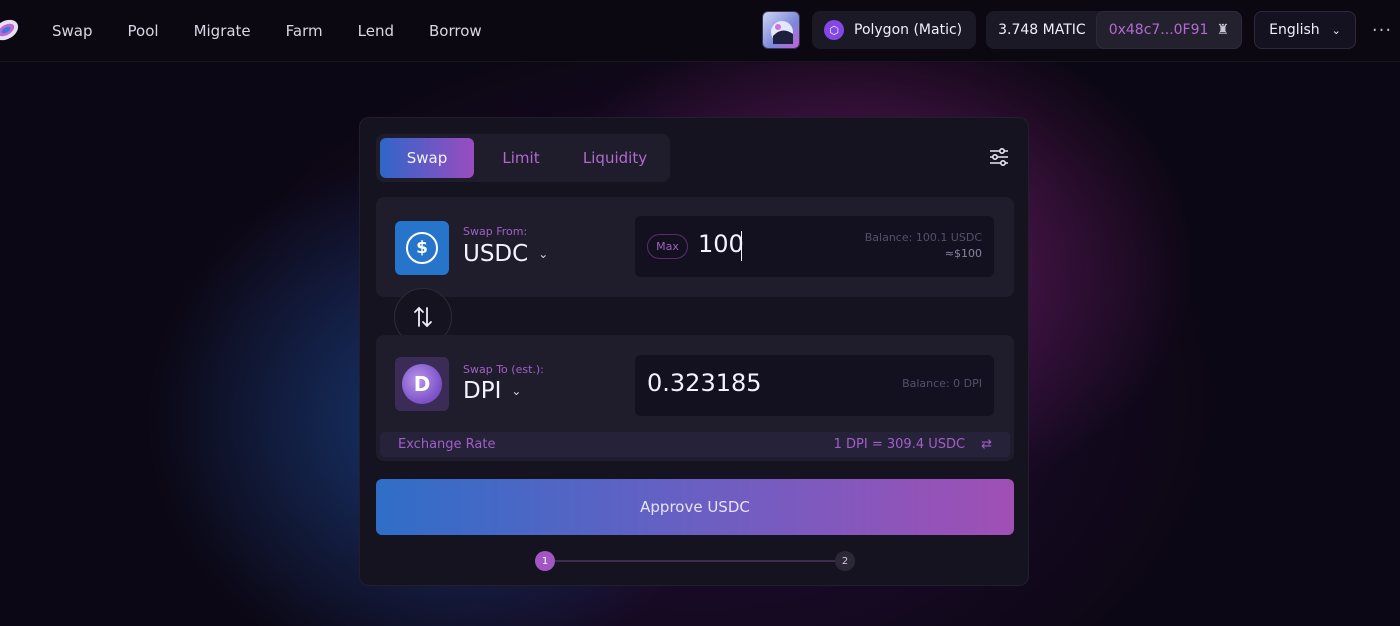 This screenshot has height=626, width=1400. I want to click on language-selector: English ⌄, so click(1305, 30).